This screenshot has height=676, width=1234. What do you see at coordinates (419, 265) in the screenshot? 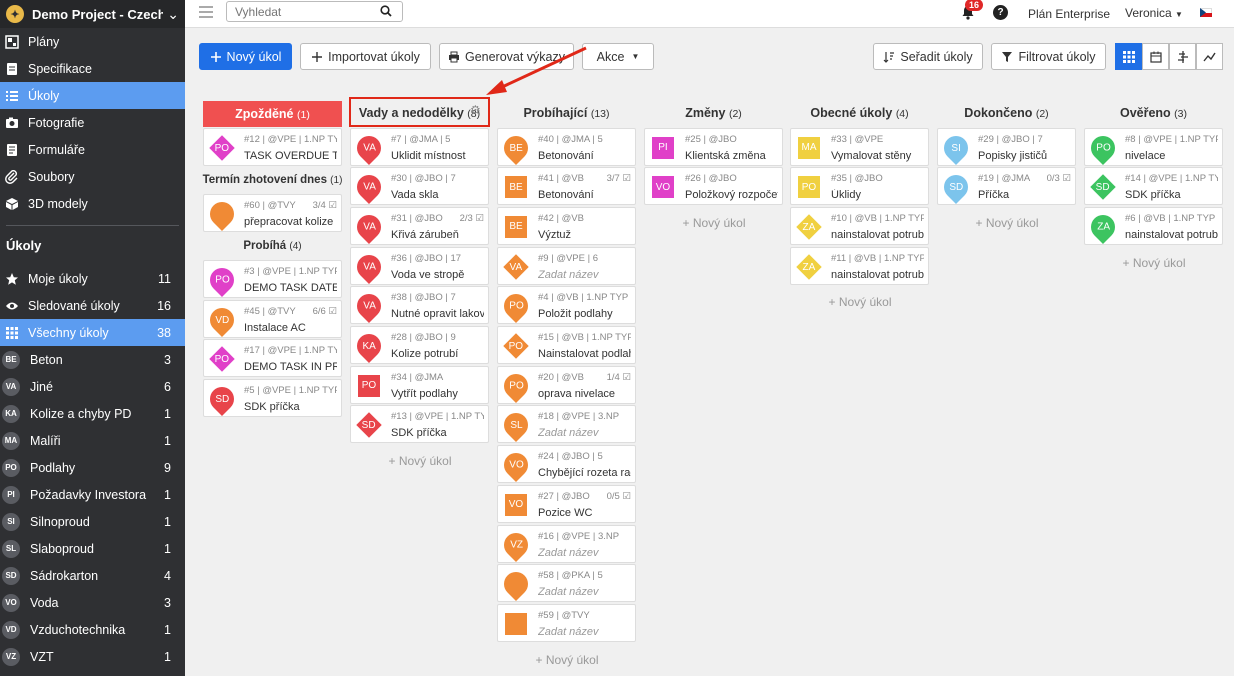
I see `task-card: VA #36 | @JBO | 17 Voda ve stropě` at bounding box center [419, 265].